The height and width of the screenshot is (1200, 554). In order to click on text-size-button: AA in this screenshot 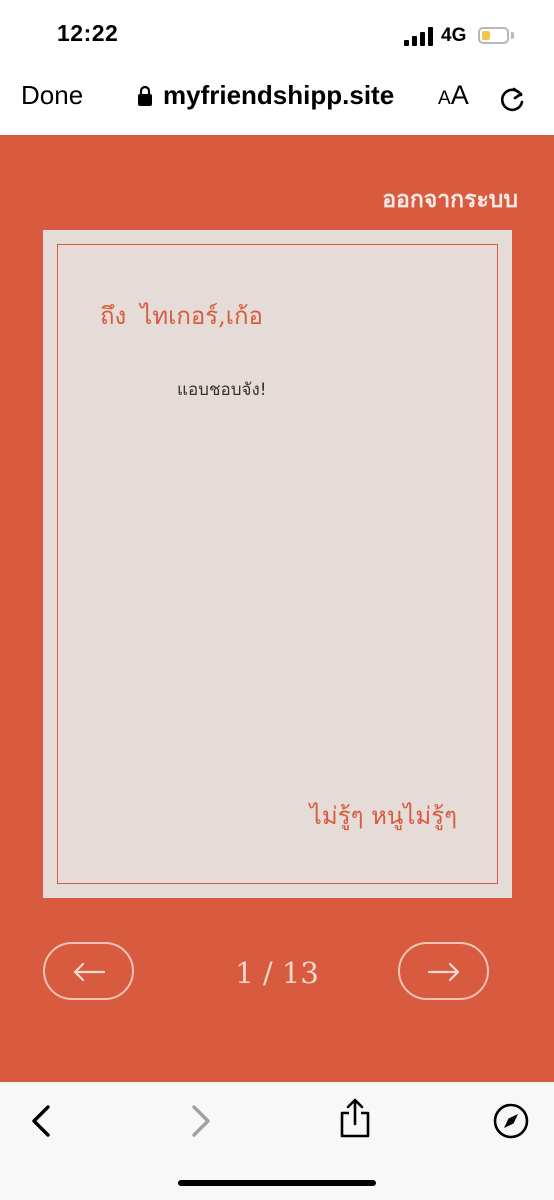, I will do `click(453, 95)`.